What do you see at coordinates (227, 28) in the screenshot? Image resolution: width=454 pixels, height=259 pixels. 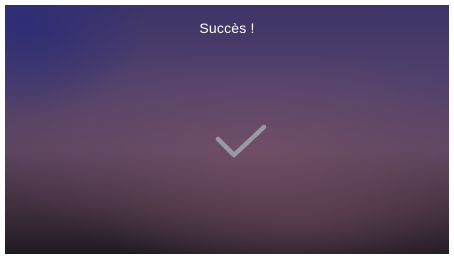 I see `success-title: Succès !` at bounding box center [227, 28].